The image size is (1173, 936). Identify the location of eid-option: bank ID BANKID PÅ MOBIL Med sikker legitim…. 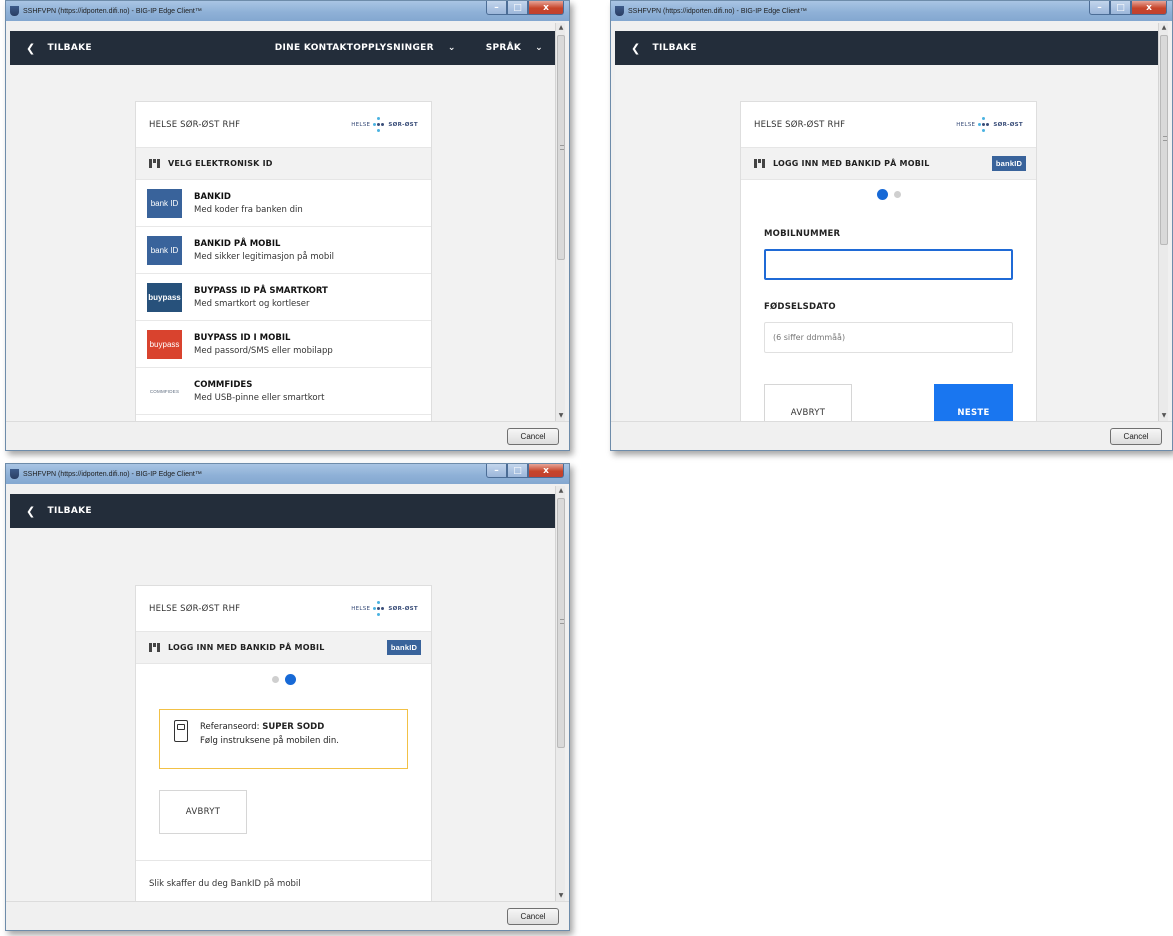
(283, 250).